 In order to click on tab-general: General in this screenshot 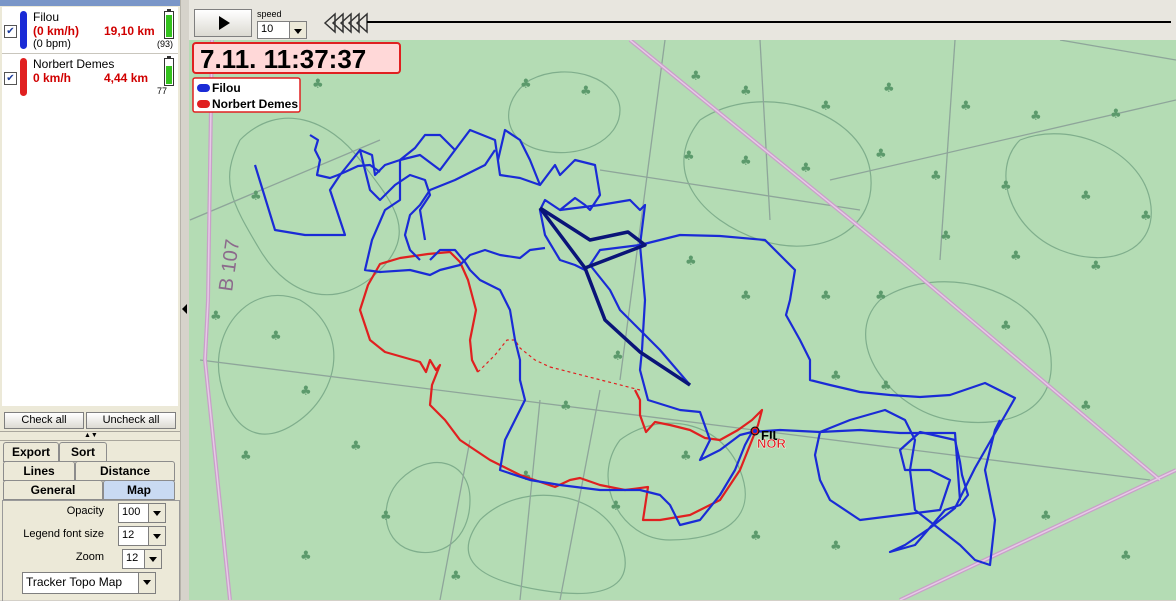, I will do `click(53, 490)`.